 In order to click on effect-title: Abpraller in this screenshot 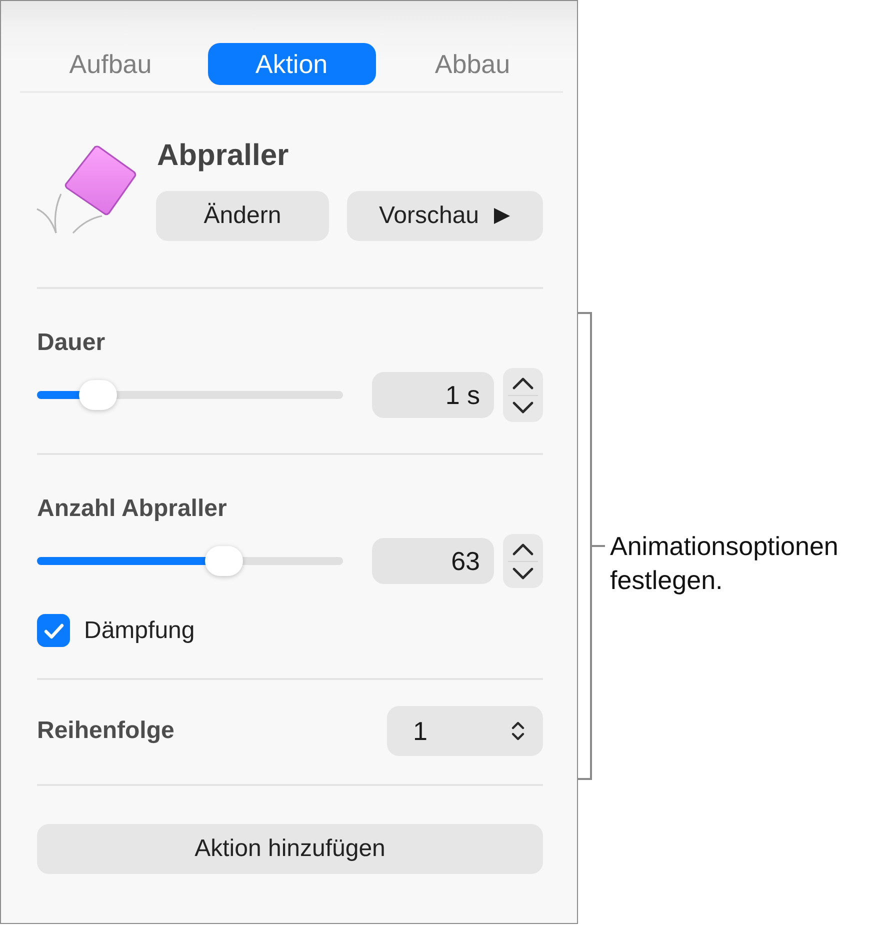, I will do `click(222, 156)`.